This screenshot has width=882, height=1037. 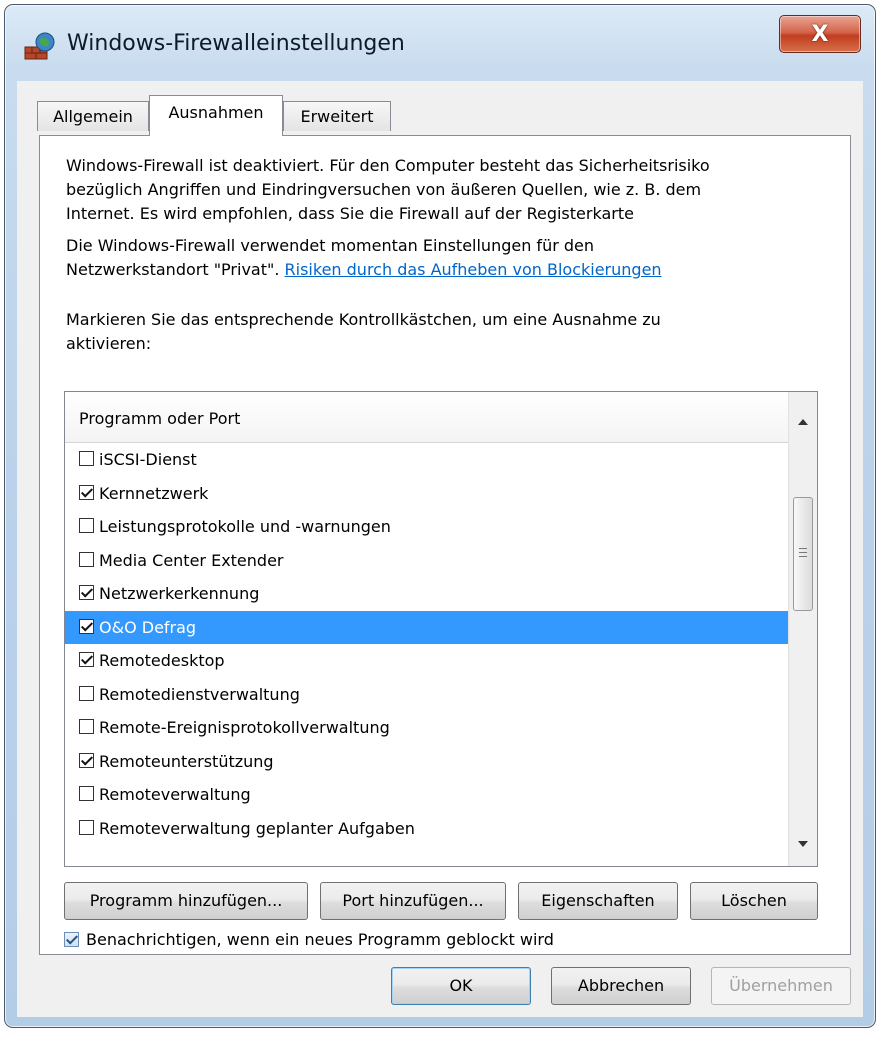 What do you see at coordinates (245, 526) in the screenshot?
I see `exception-label: Leistungsprotokolle und -warnungen` at bounding box center [245, 526].